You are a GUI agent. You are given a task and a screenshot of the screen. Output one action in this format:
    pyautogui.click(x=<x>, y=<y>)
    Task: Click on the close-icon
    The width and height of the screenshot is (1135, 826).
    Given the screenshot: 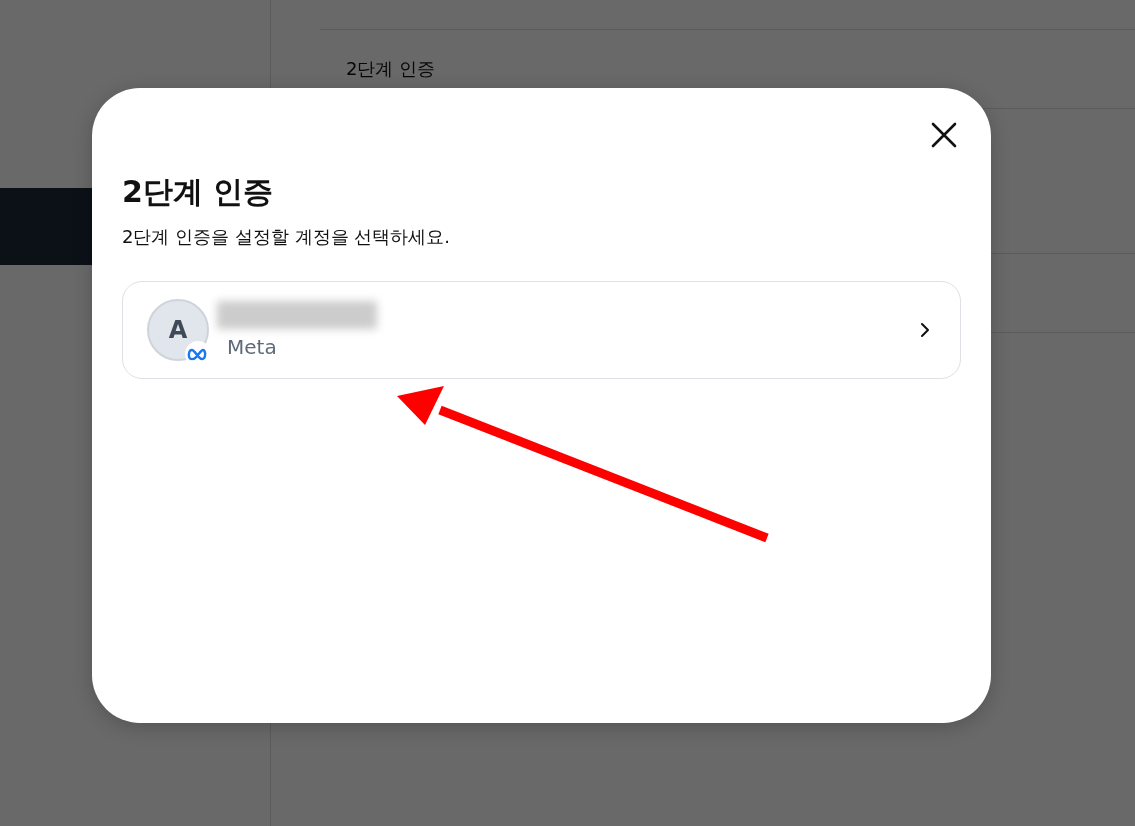 What is the action you would take?
    pyautogui.click(x=944, y=135)
    